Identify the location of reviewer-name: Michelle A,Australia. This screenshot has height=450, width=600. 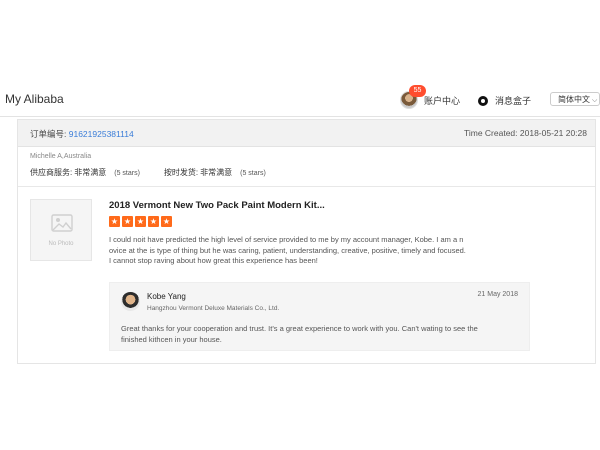
(61, 156).